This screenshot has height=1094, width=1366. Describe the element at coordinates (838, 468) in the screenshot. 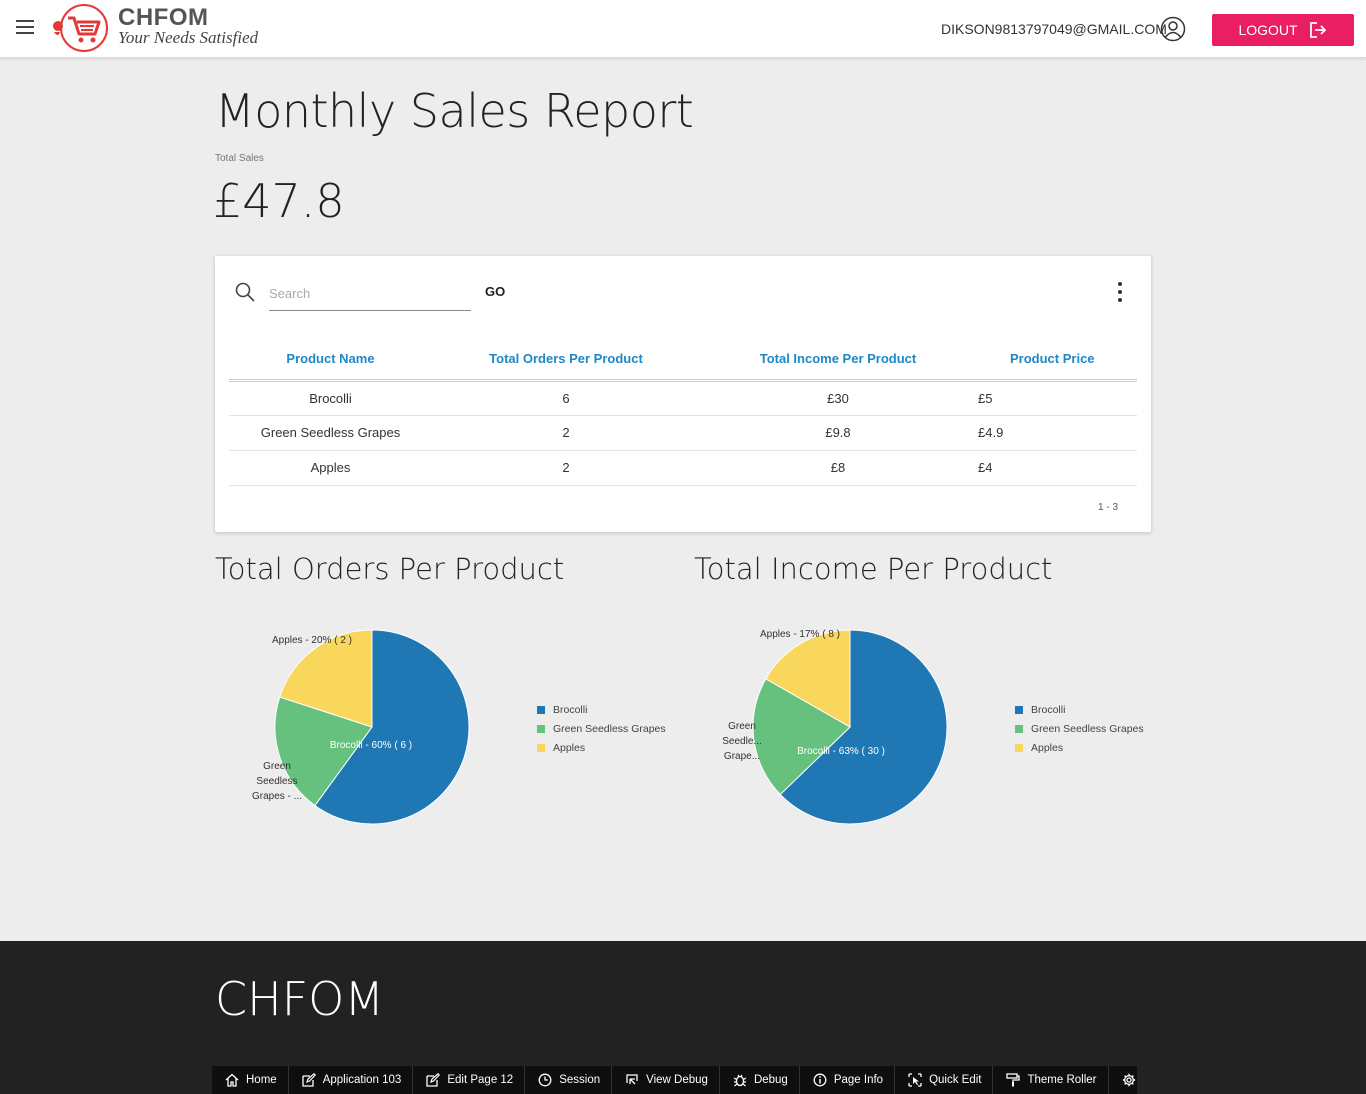

I see `cell-total-income: £8` at that location.